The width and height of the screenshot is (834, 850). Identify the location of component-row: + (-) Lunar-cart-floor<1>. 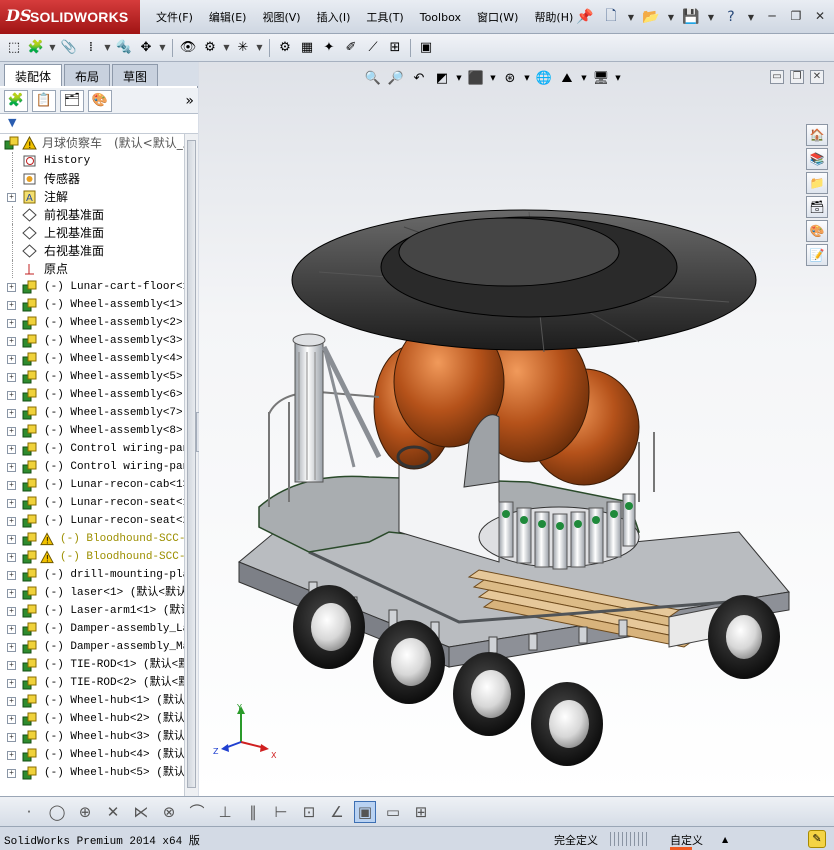
(92, 287).